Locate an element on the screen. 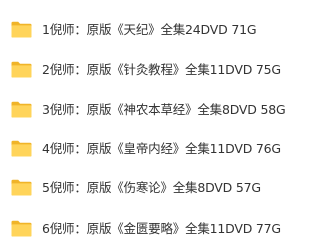 The width and height of the screenshot is (336, 252). folder-name: 3倪师：原版《神农本草经》全集8DVD 58G is located at coordinates (164, 109).